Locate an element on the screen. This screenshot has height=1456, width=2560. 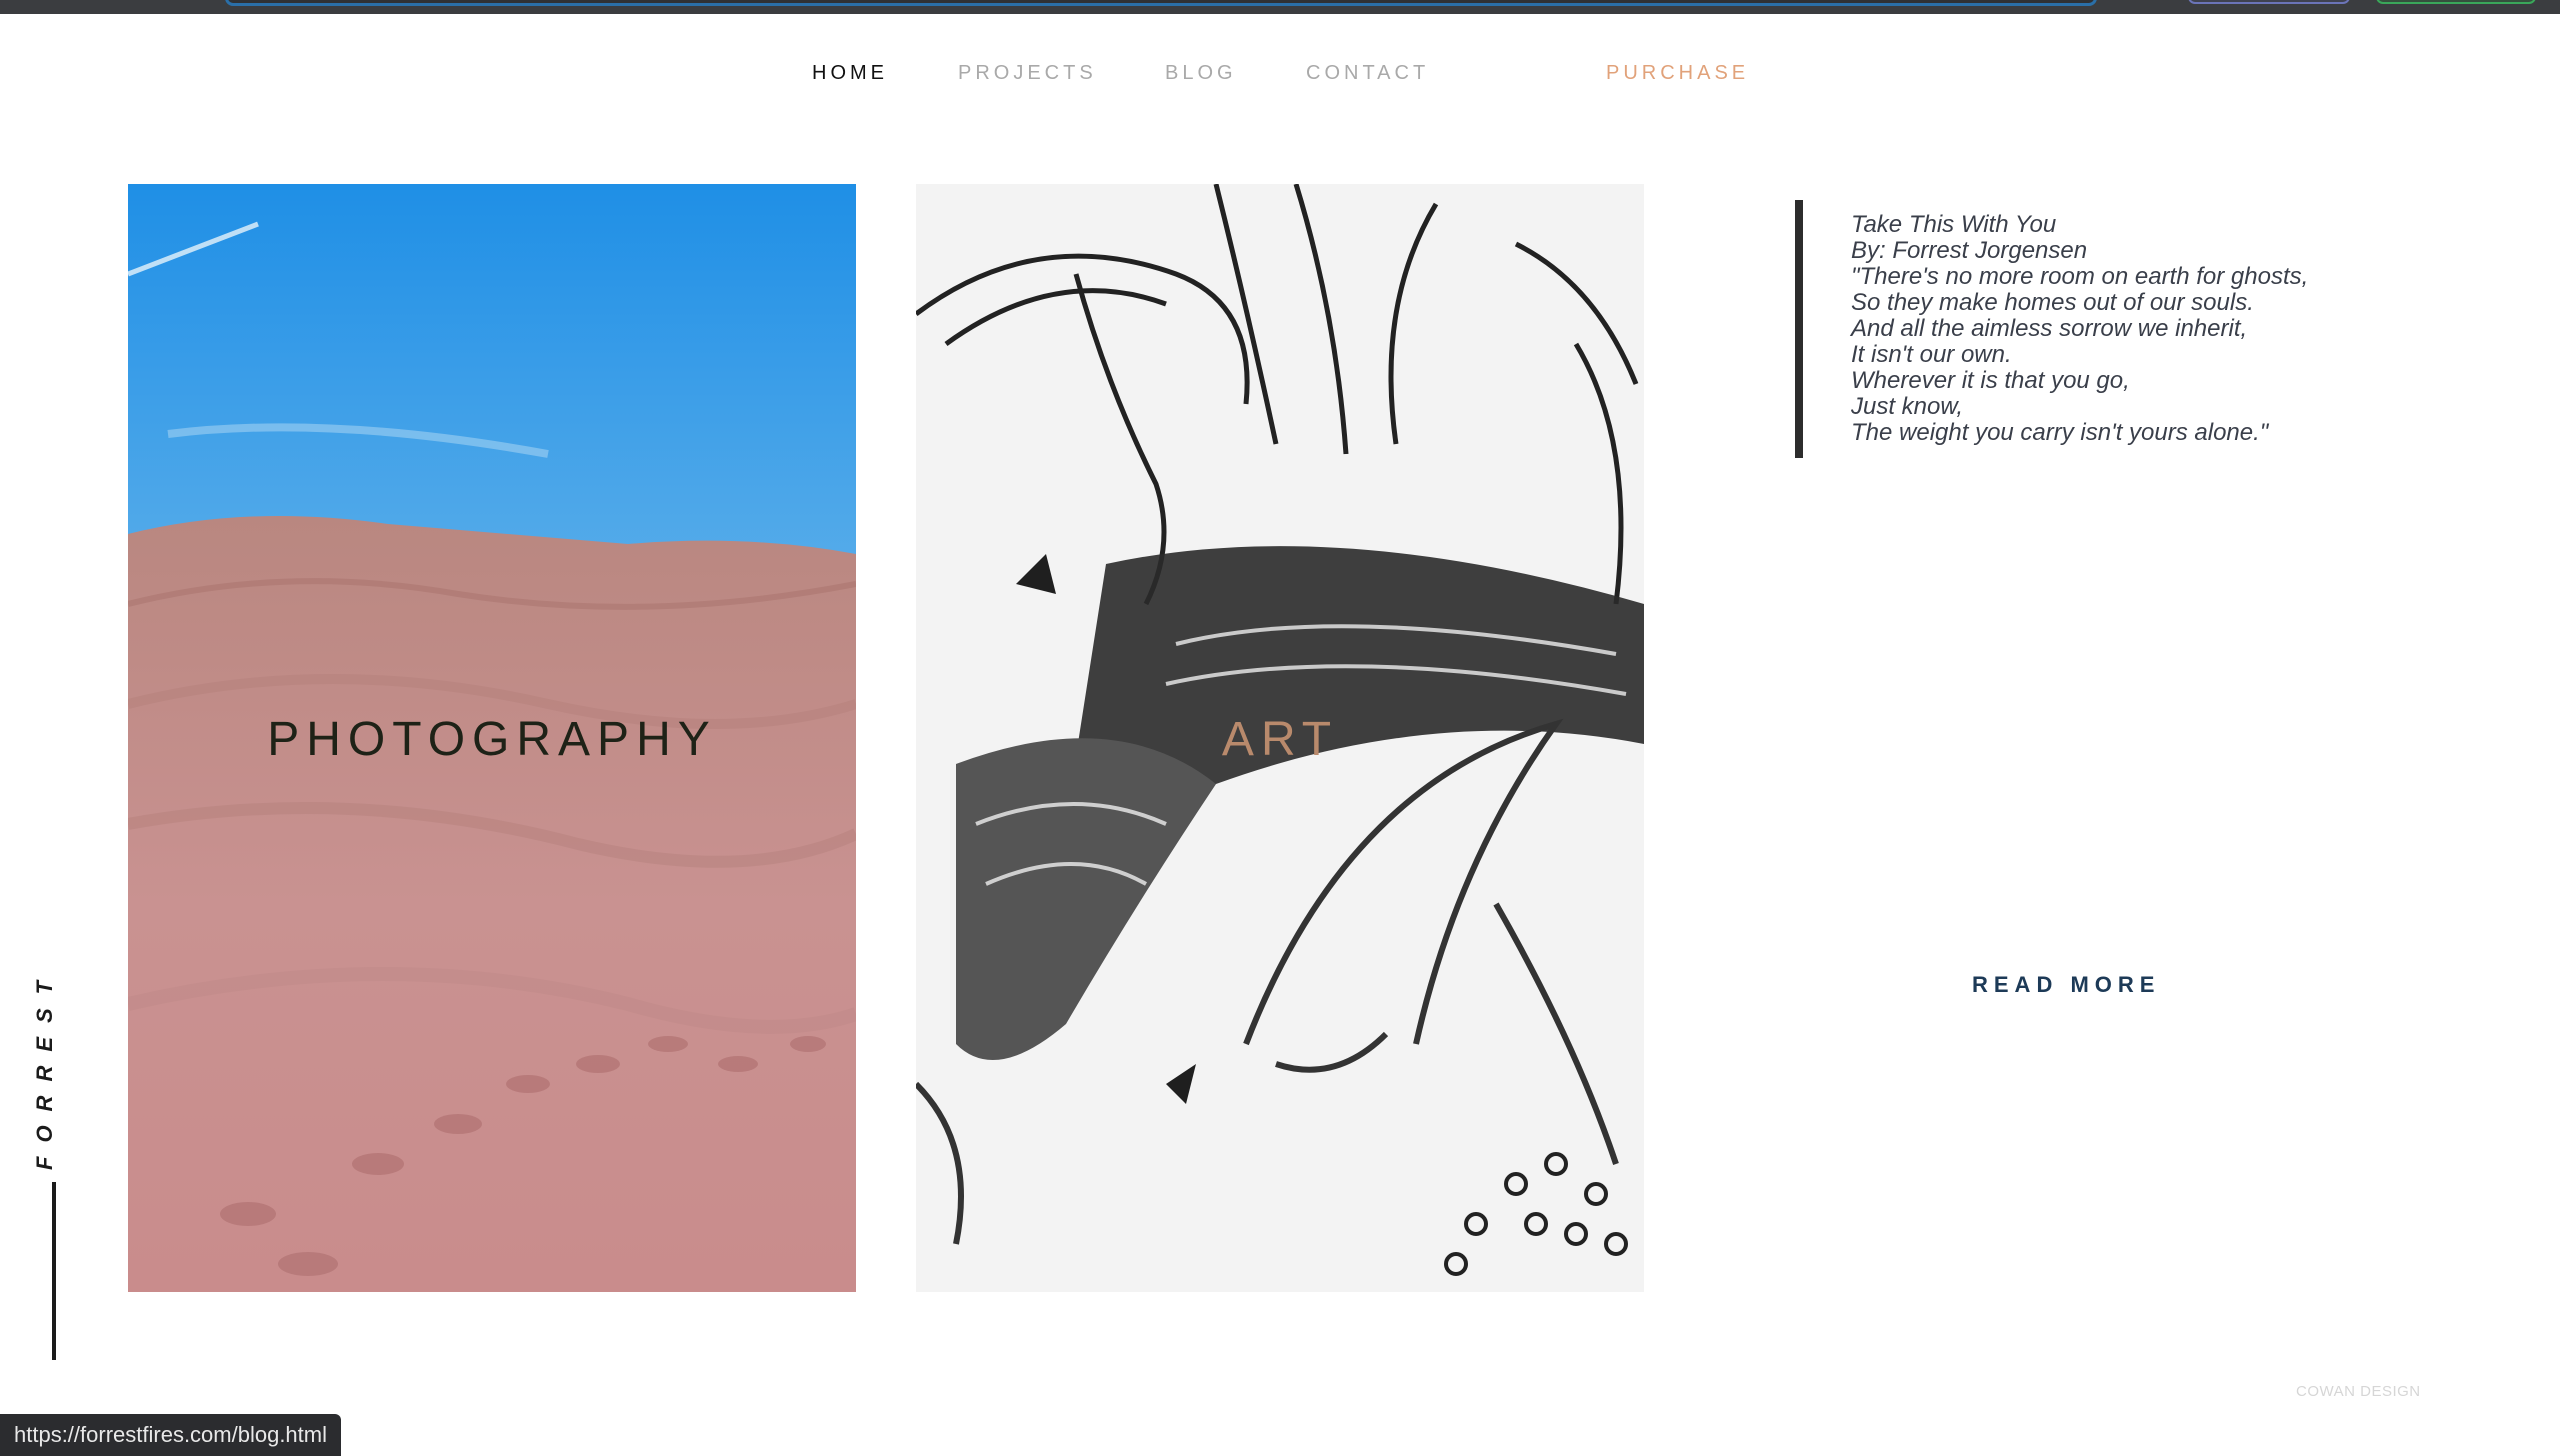
poem-line: Just know, is located at coordinates (1907, 406).